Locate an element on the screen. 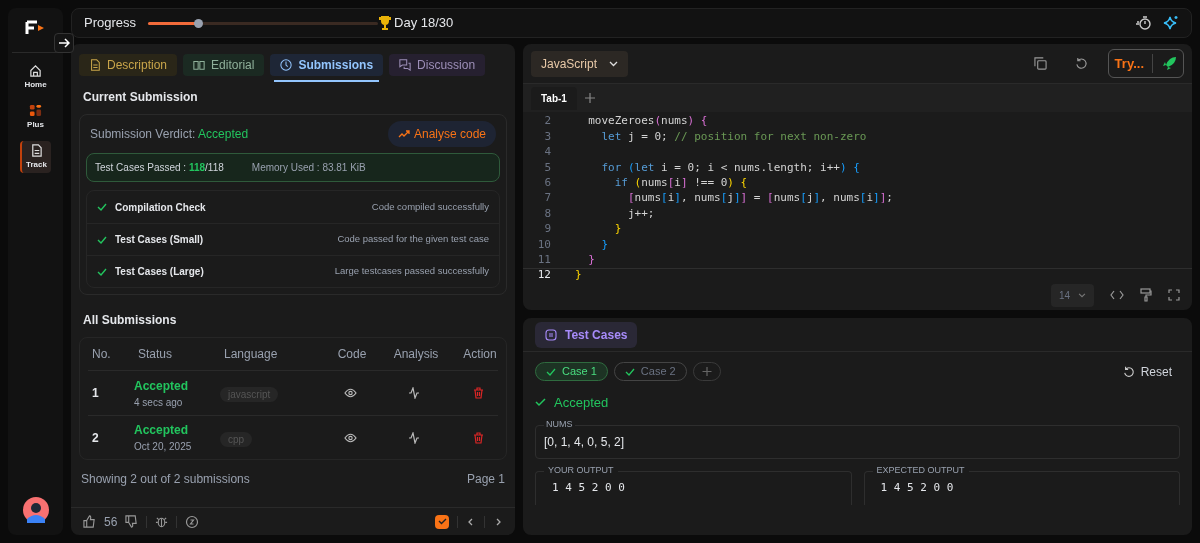 The image size is (1200, 543). progress-label: Progress is located at coordinates (110, 23).